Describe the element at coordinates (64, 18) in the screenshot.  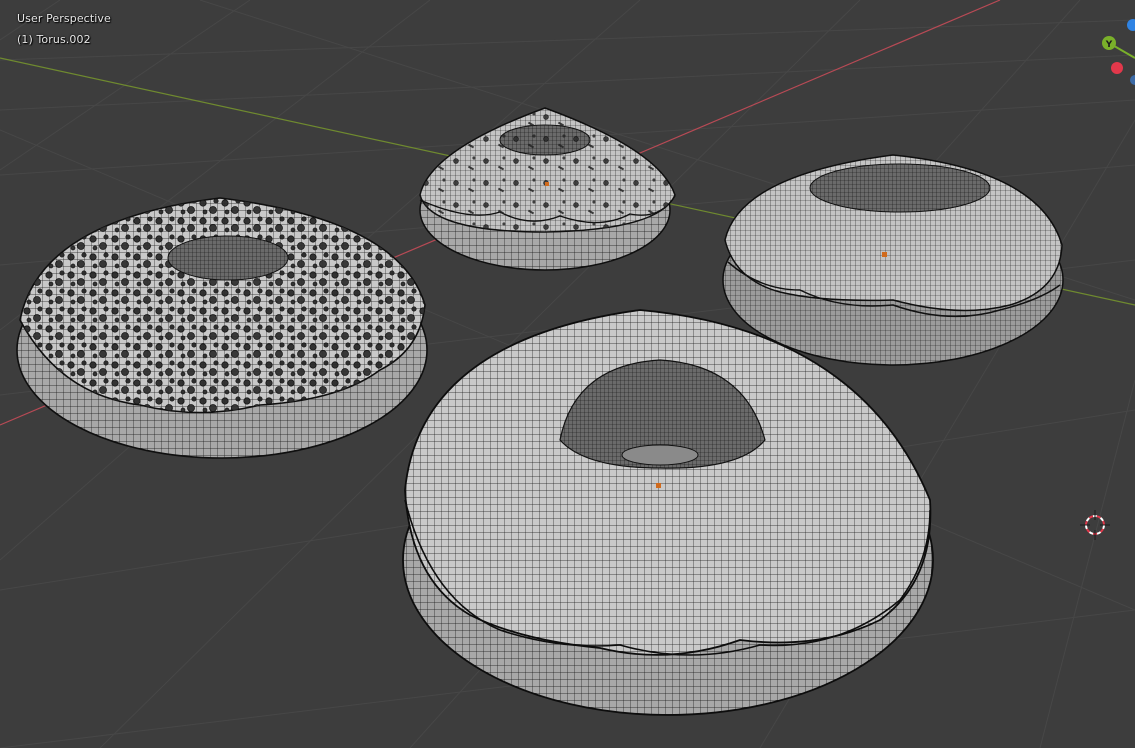
I see `view-name-label: User Perspective` at that location.